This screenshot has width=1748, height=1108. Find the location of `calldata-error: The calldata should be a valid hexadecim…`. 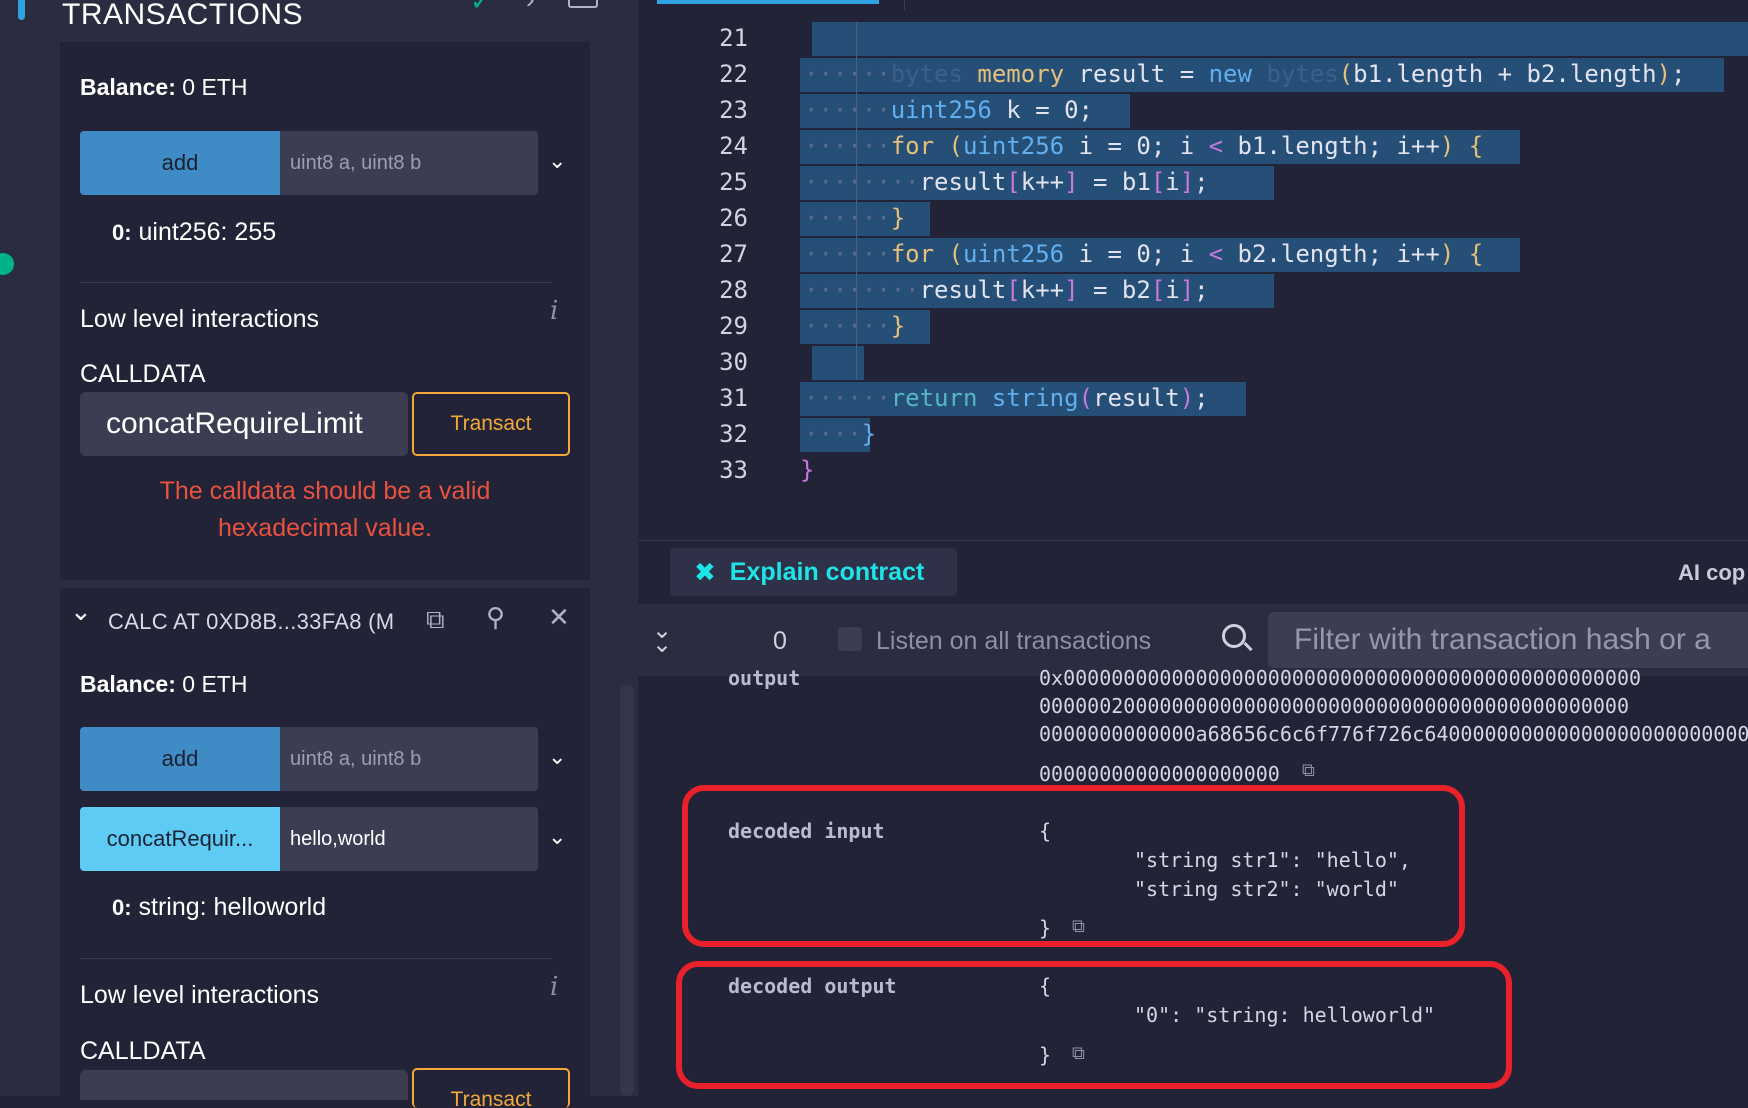

calldata-error: The calldata should be a valid hexadecim… is located at coordinates (325, 509).